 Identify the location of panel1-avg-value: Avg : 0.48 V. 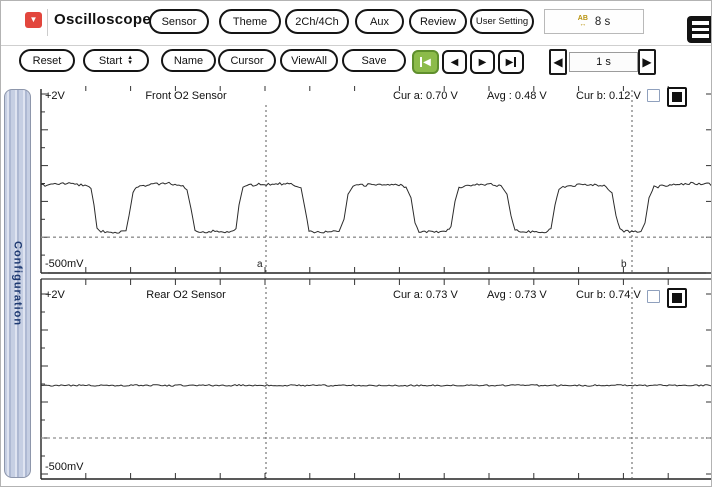
(517, 96).